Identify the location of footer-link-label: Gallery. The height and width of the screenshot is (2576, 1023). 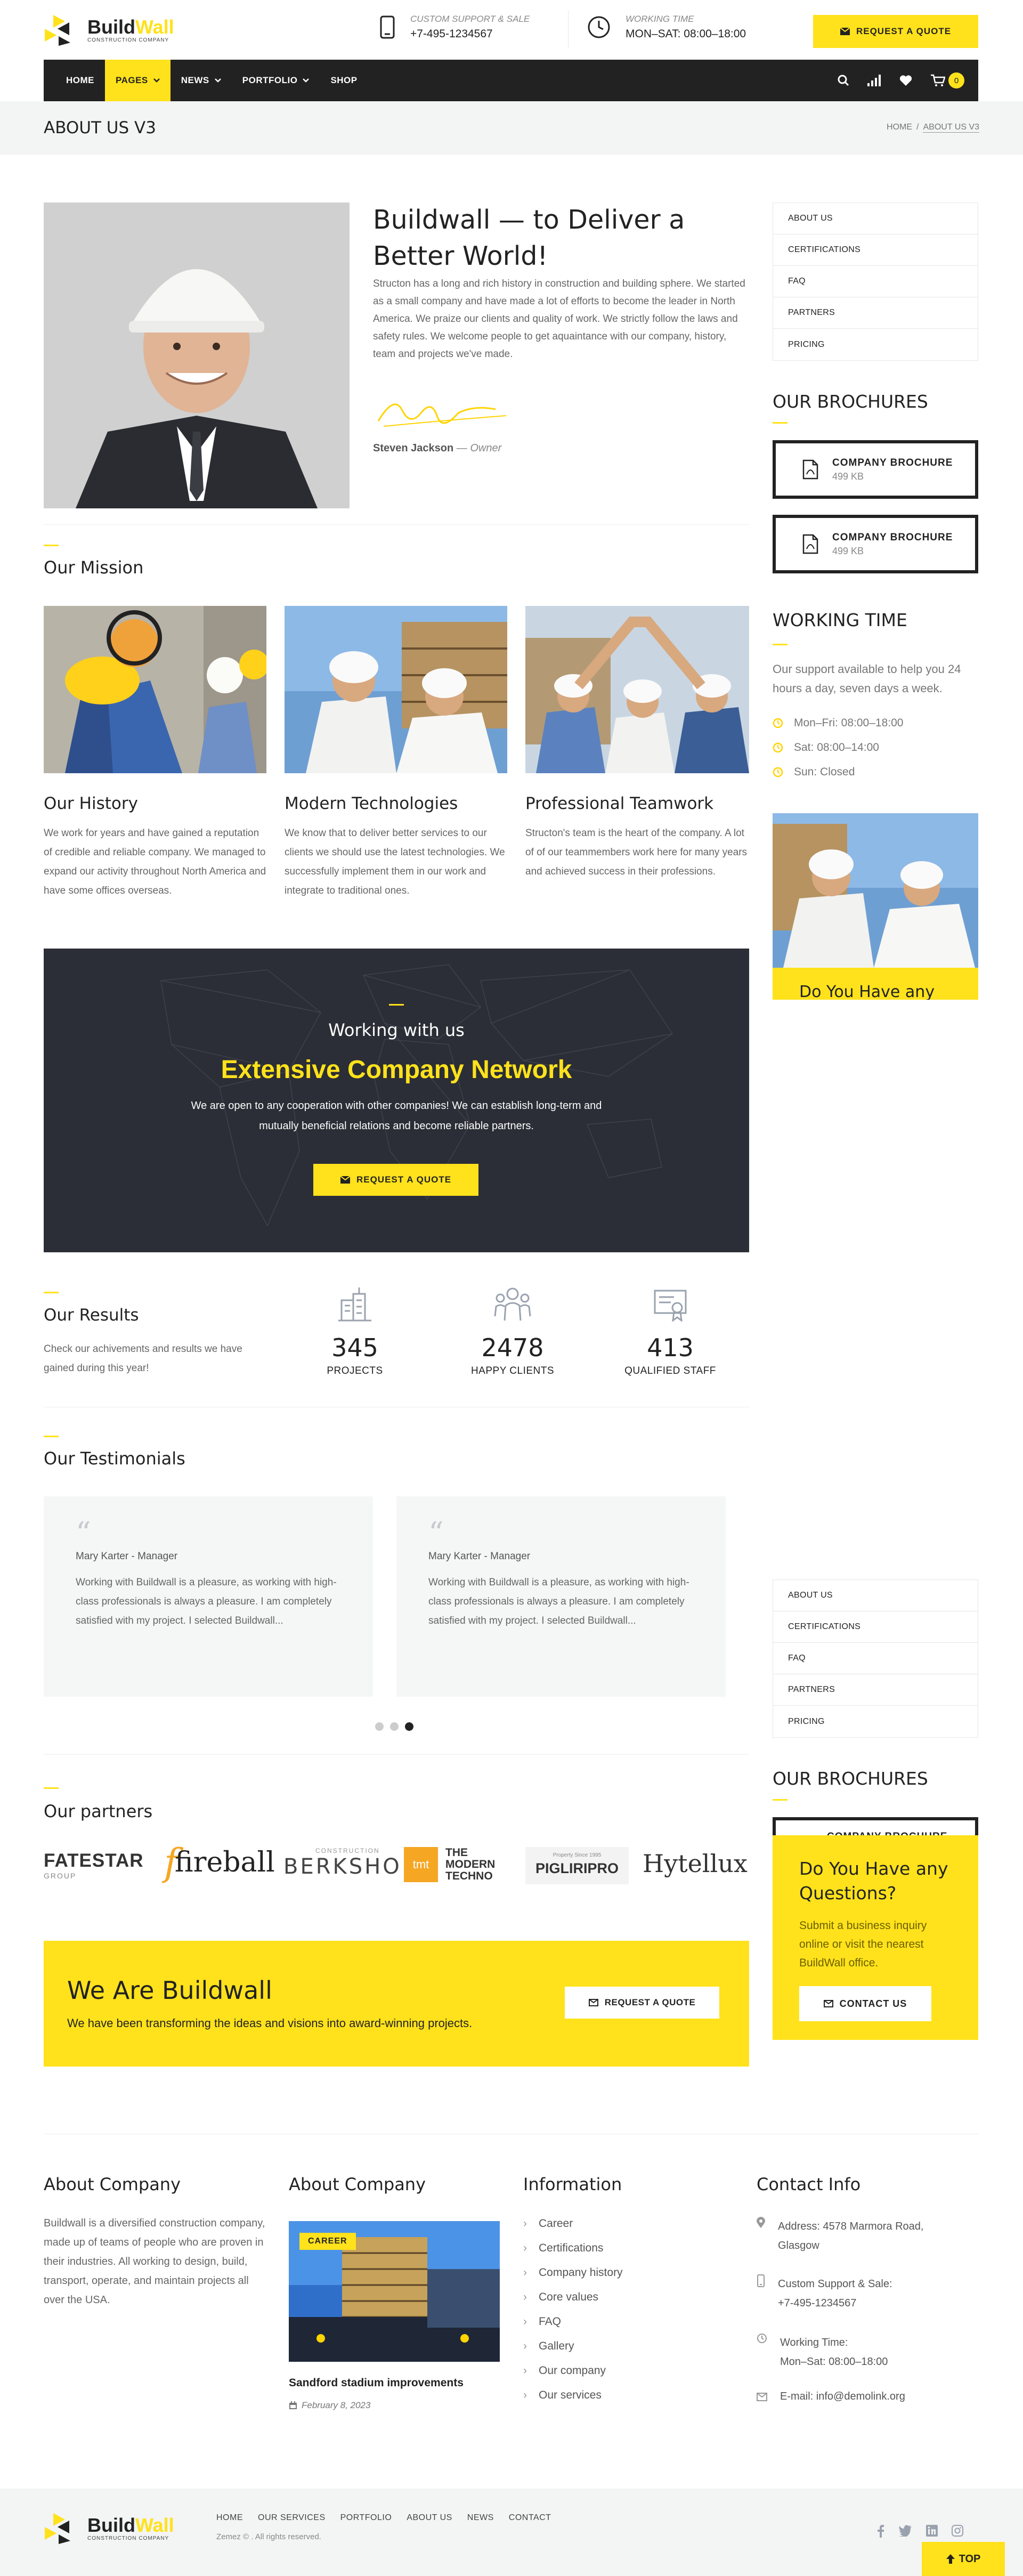
(556, 2346).